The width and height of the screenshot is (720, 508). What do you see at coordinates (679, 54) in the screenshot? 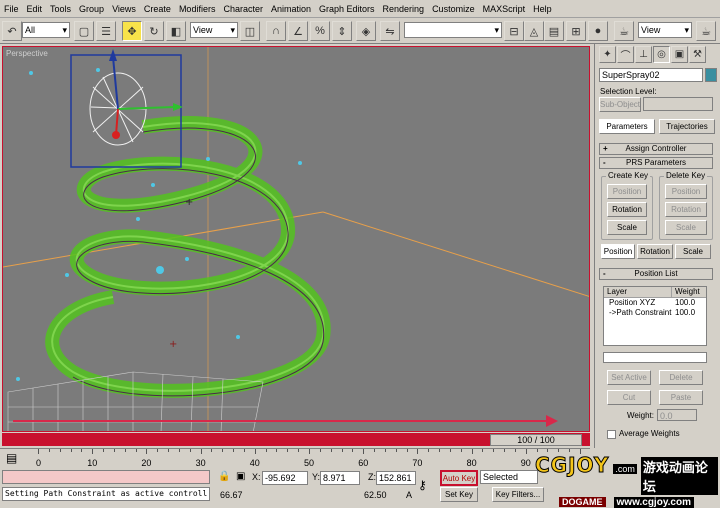
I see `display-tab-icon: ▣` at bounding box center [679, 54].